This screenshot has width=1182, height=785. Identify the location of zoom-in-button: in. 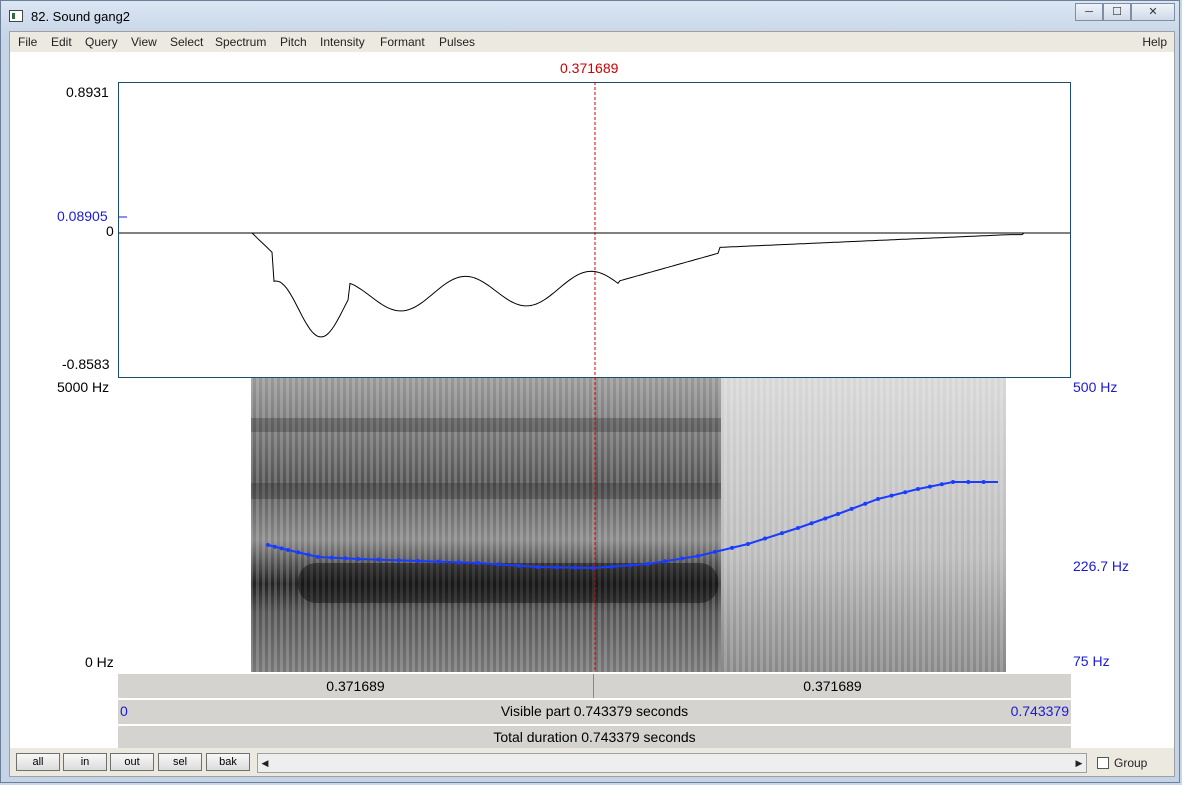
(85, 762).